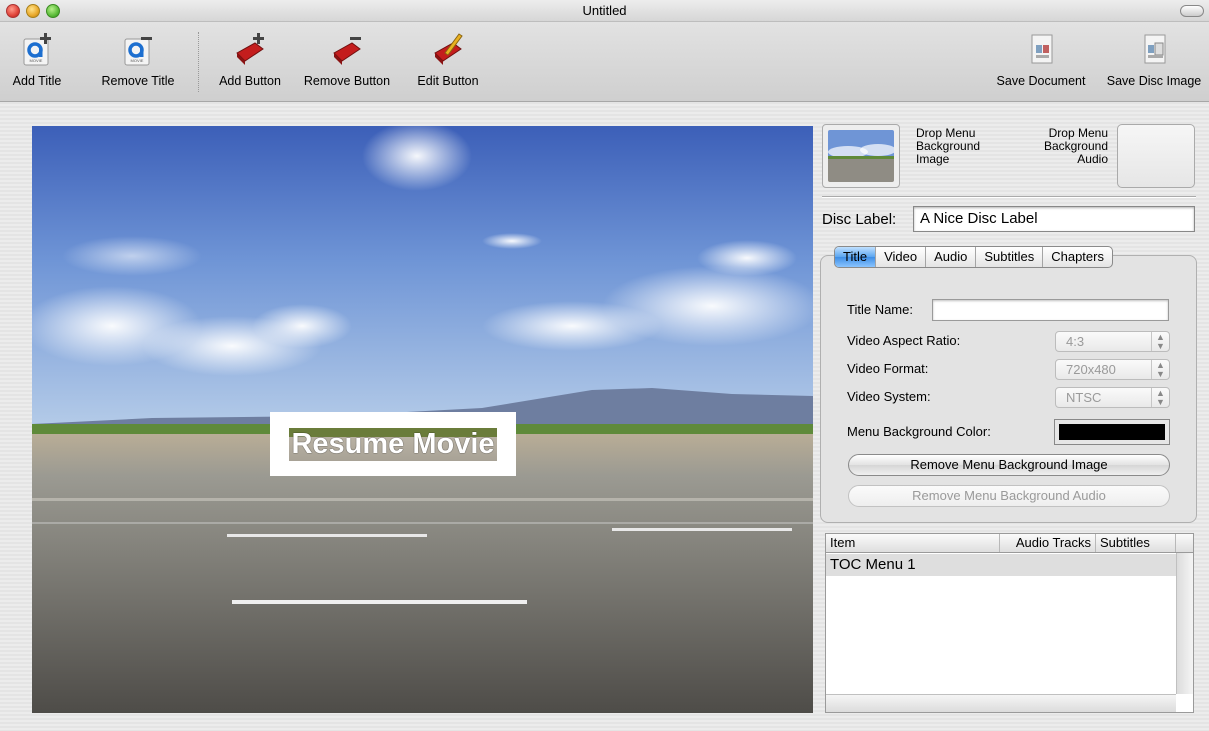 This screenshot has width=1209, height=731. I want to click on tab-bar: Title Video Audio Subtitles Chapters, so click(973, 257).